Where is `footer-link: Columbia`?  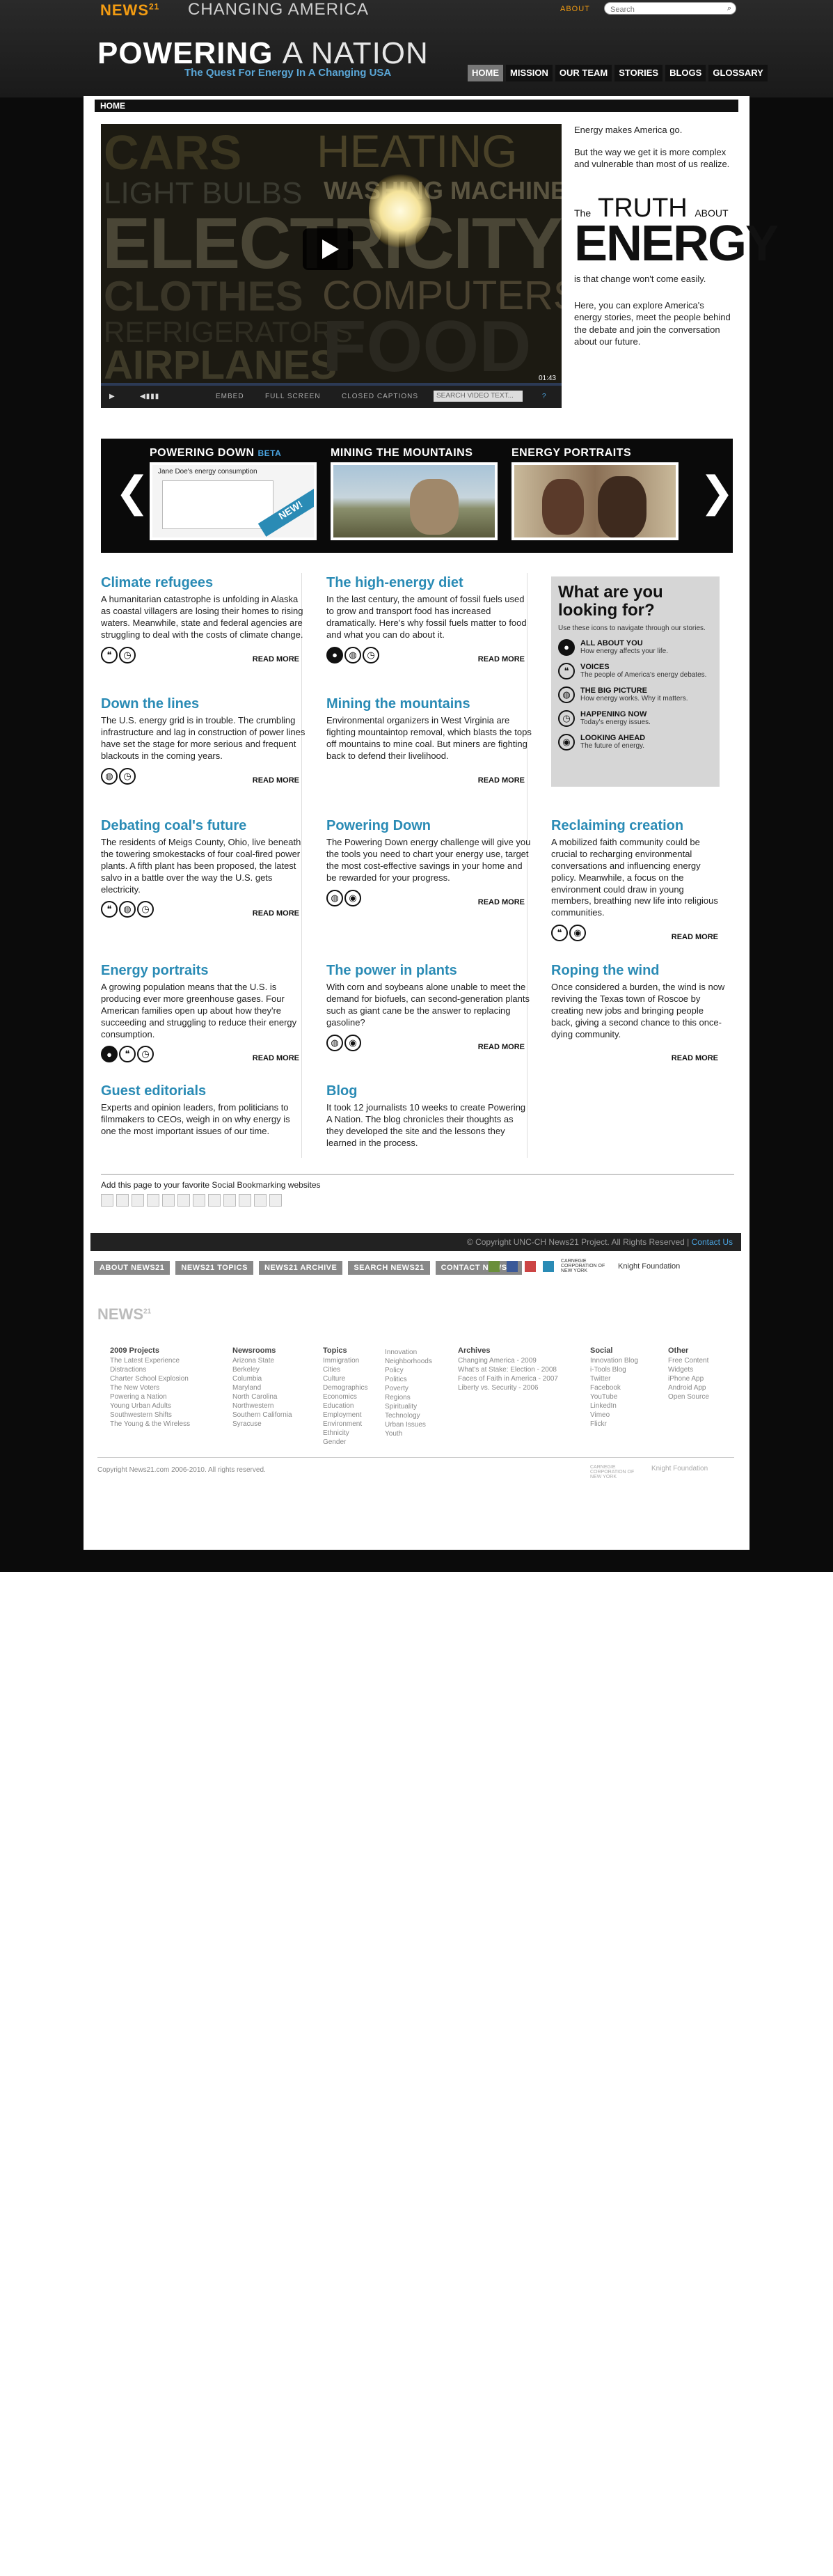
footer-link: Columbia is located at coordinates (262, 1378).